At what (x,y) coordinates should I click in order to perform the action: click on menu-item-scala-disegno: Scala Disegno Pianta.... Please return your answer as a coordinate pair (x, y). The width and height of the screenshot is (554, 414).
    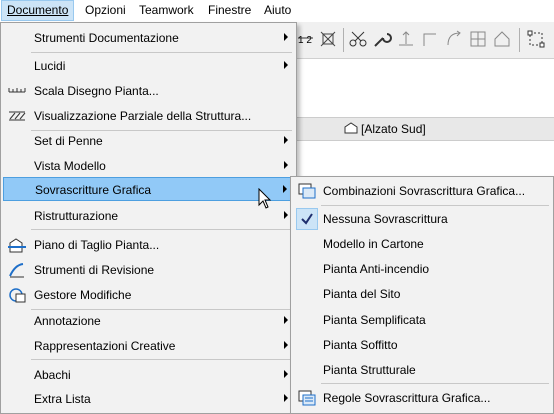
    Looking at the image, I should click on (148, 91).